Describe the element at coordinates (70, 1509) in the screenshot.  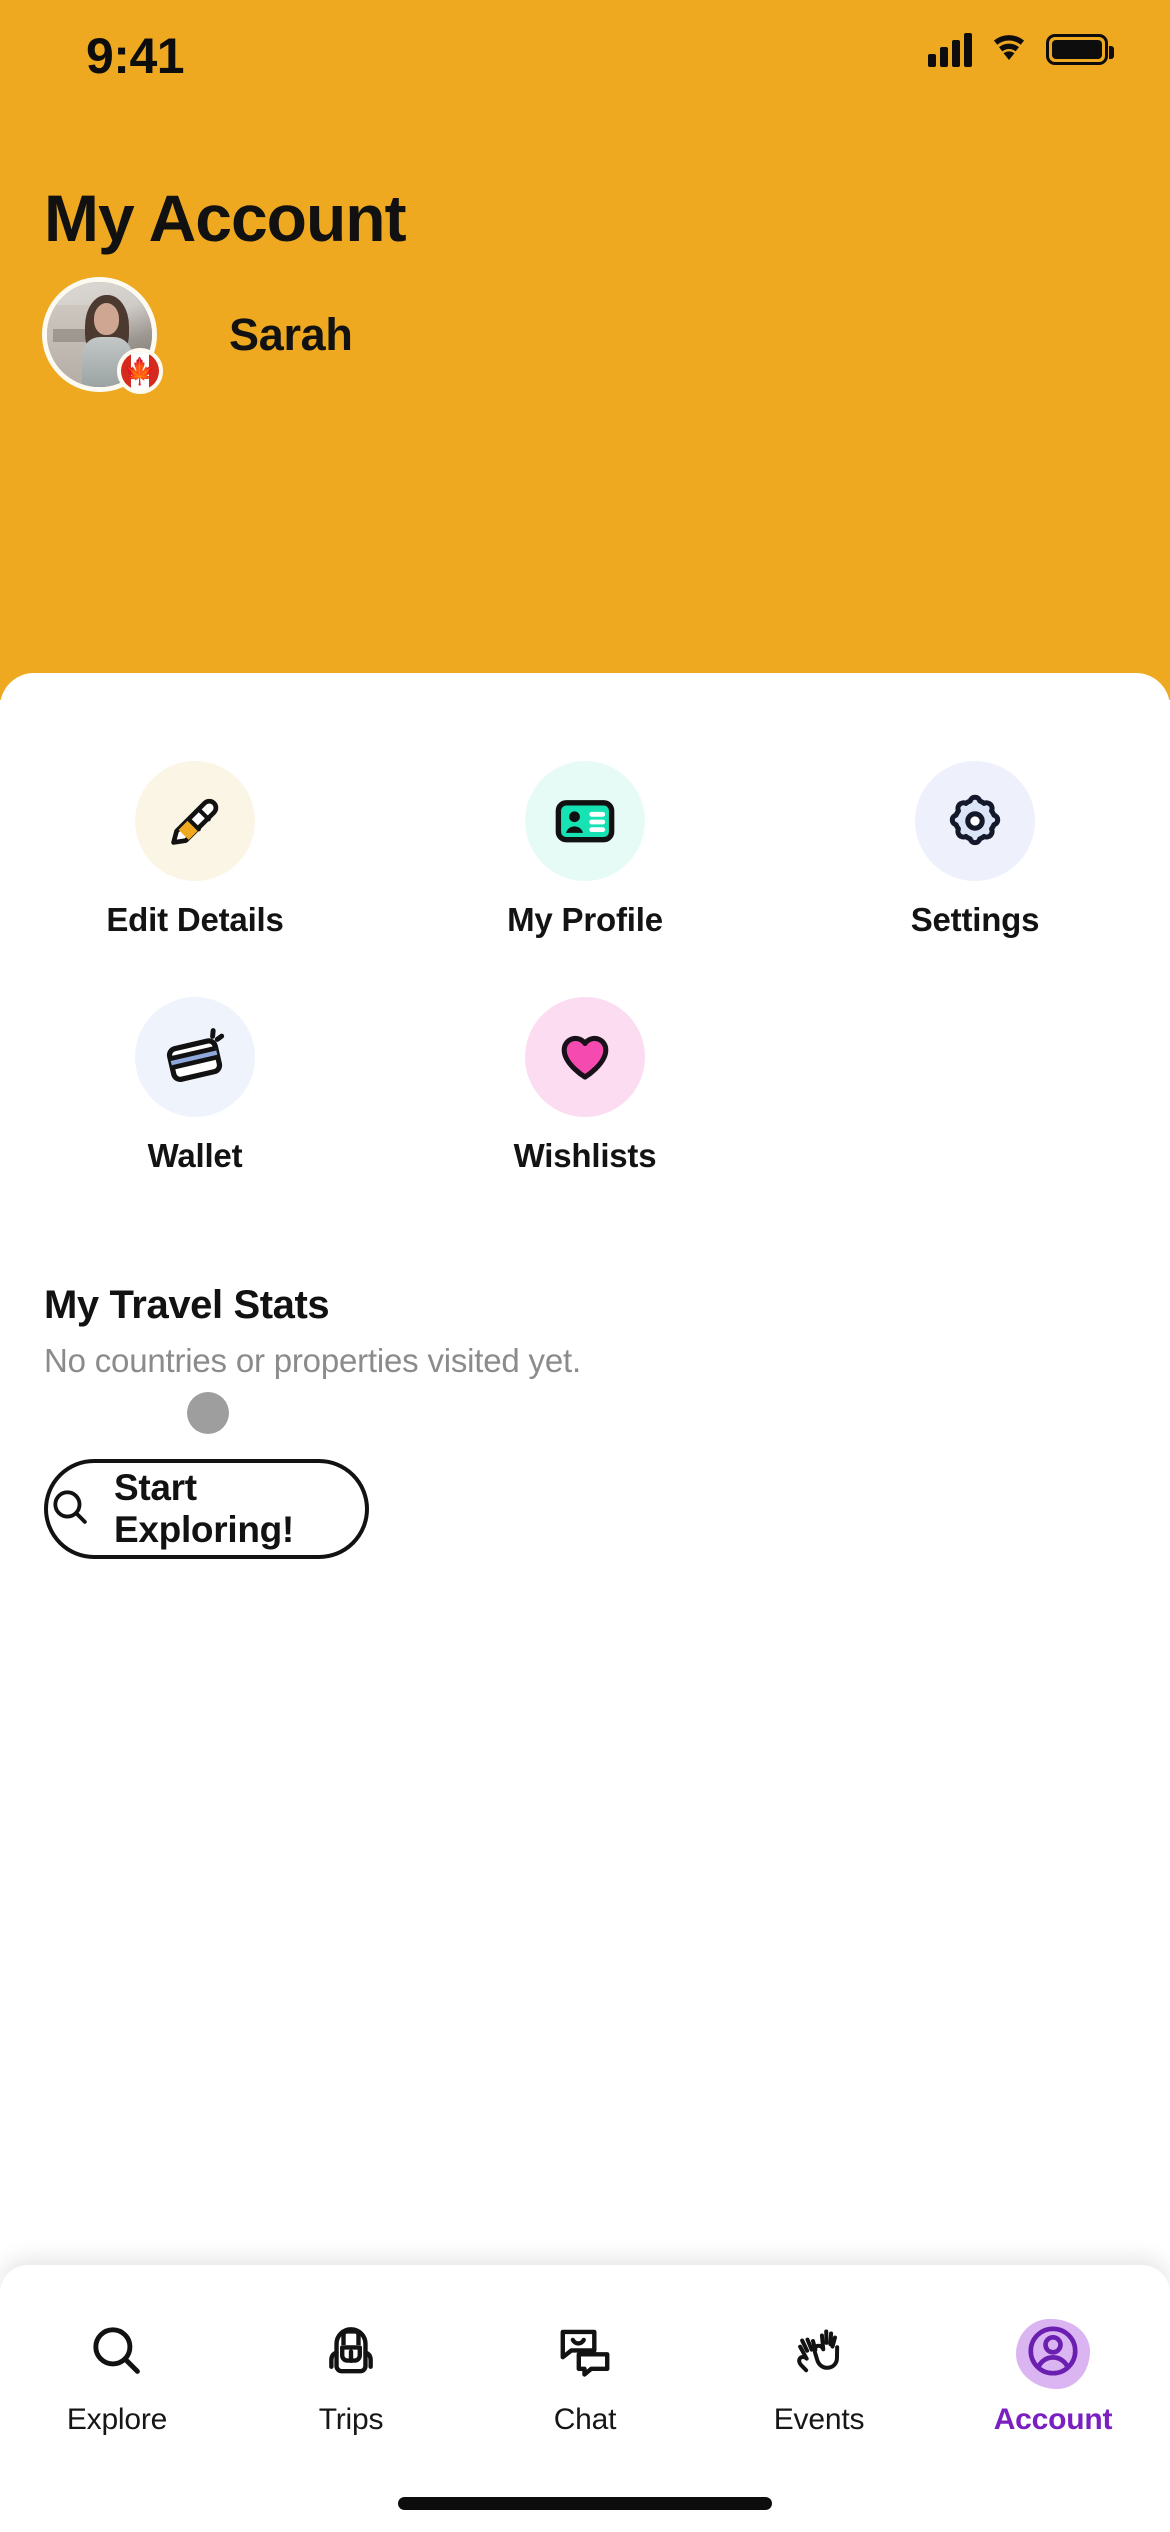
I see `search-icon` at that location.